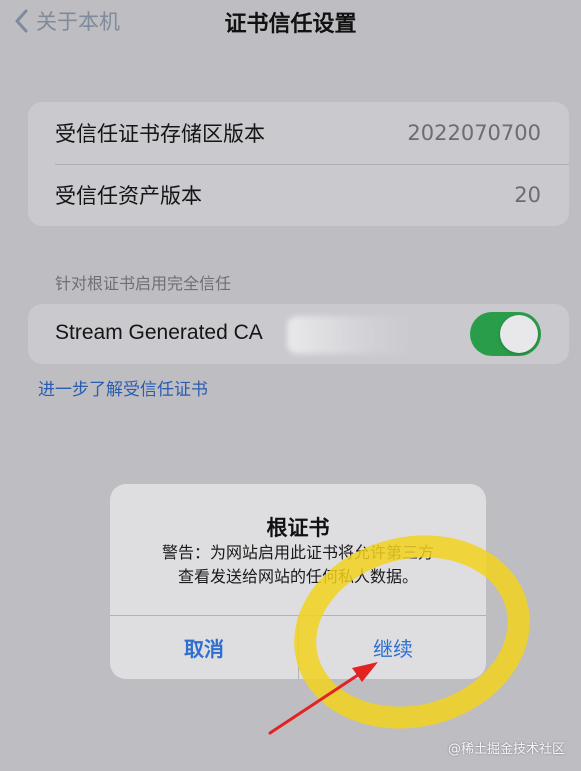 The height and width of the screenshot is (771, 581). I want to click on version-info-group: 受信任证书存储区版本 2022070700 受信任资产版本 20, so click(298, 164).